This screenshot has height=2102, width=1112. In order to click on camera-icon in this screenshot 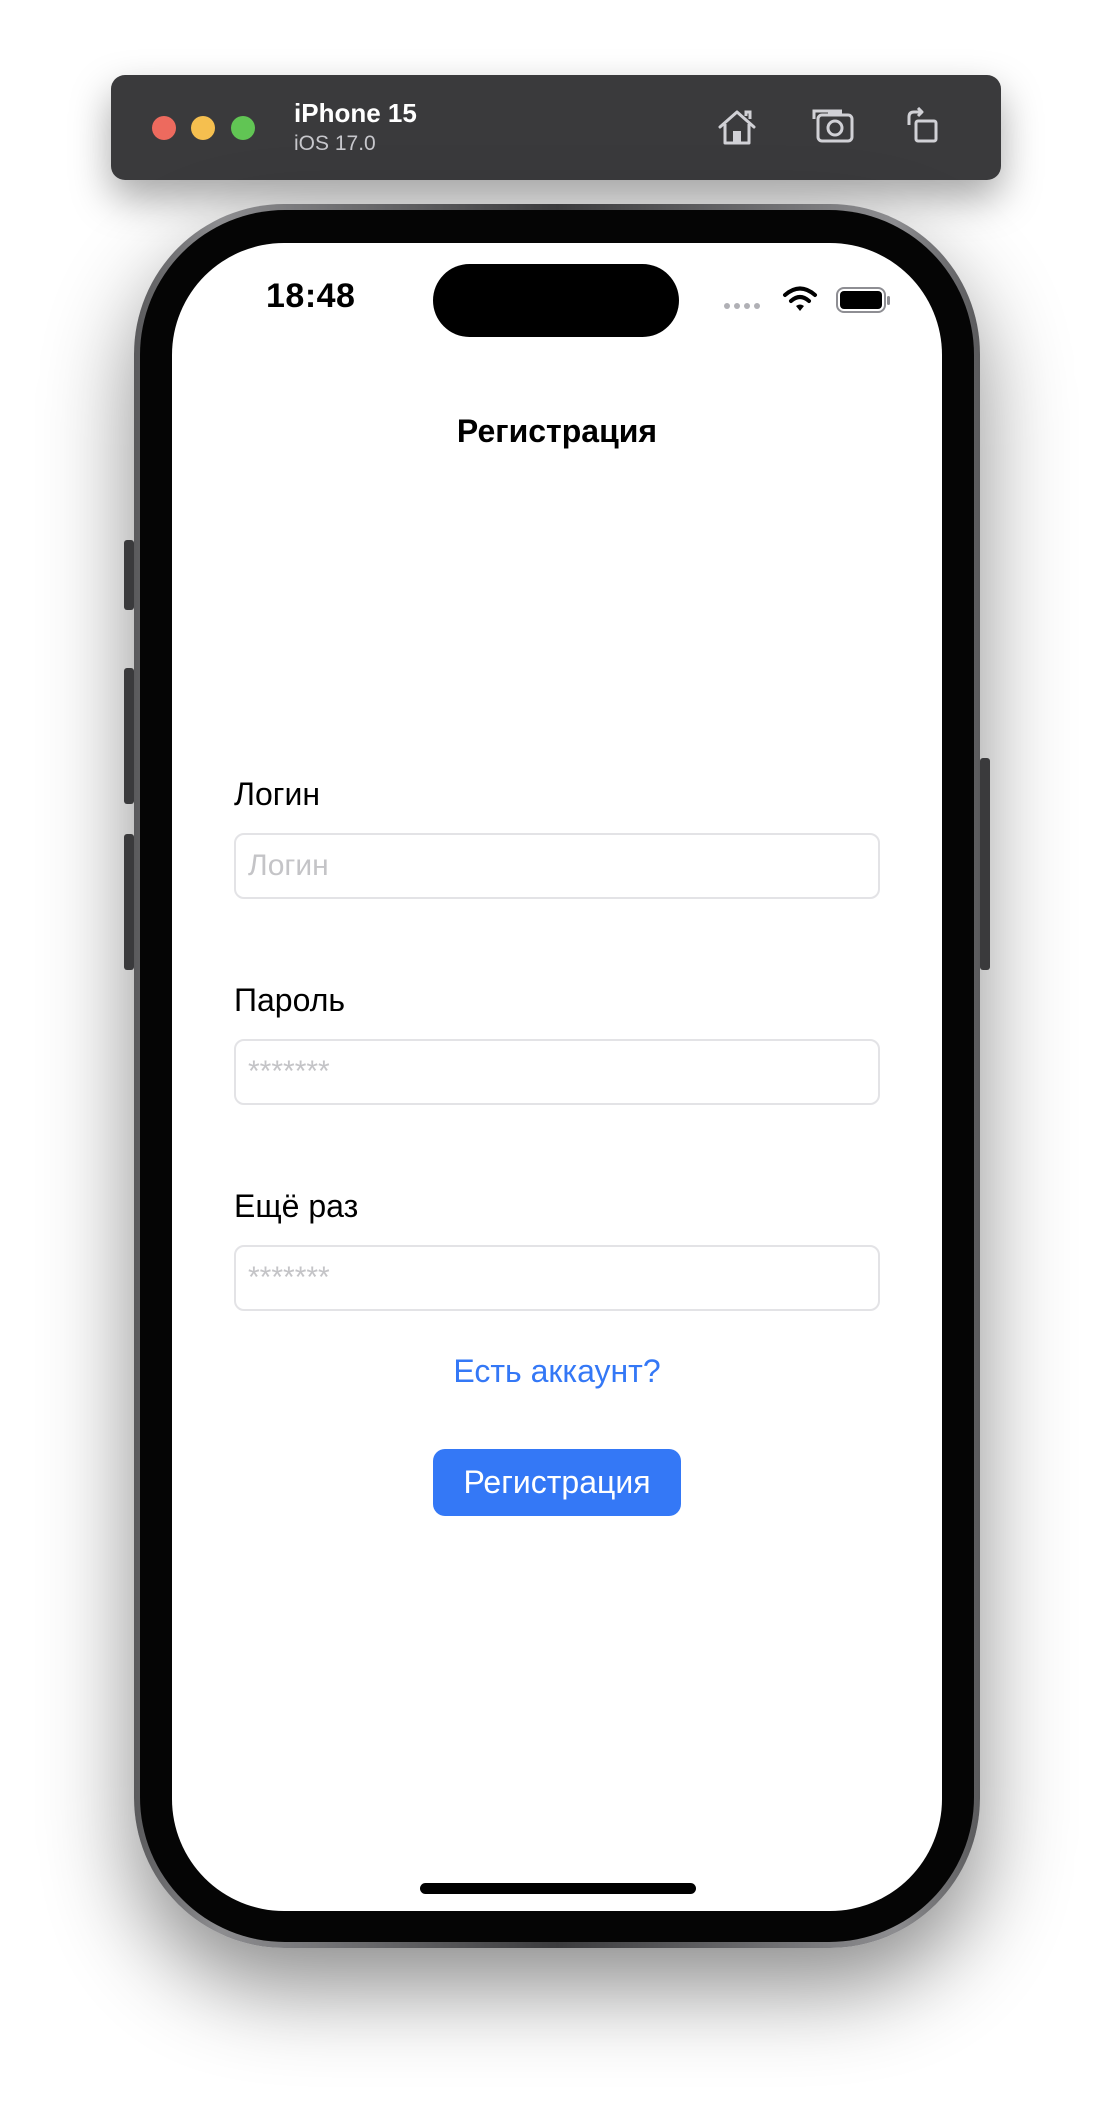, I will do `click(833, 126)`.